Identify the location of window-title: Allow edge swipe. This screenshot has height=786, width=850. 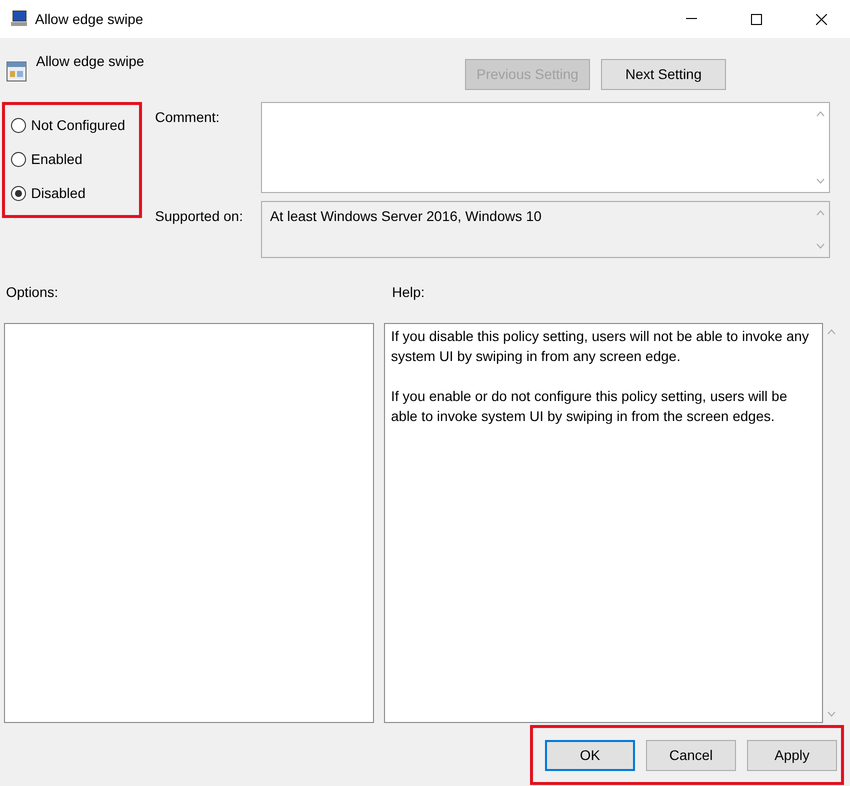
(89, 19).